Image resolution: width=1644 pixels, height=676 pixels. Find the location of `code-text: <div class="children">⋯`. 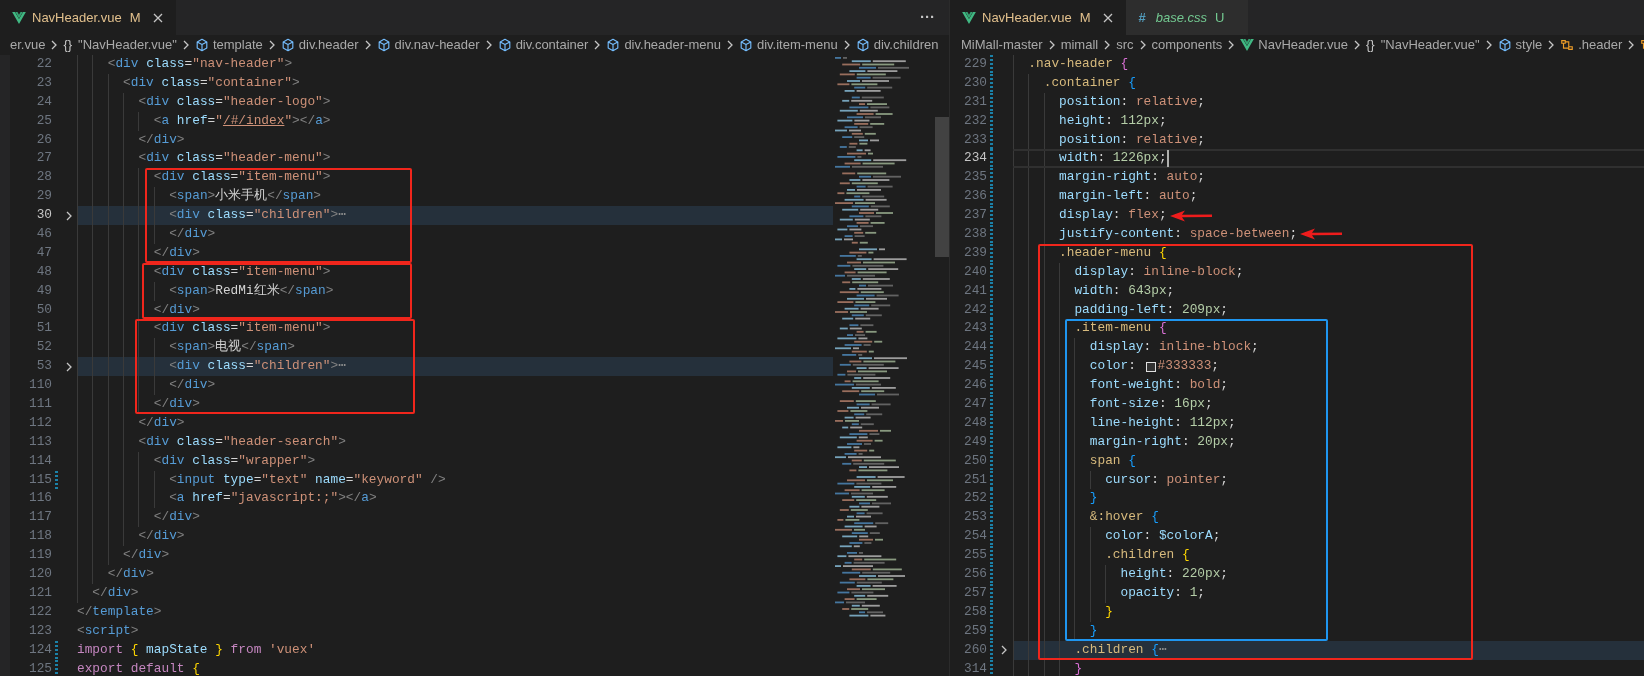

code-text: <div class="children">⋯ is located at coordinates (257, 366).